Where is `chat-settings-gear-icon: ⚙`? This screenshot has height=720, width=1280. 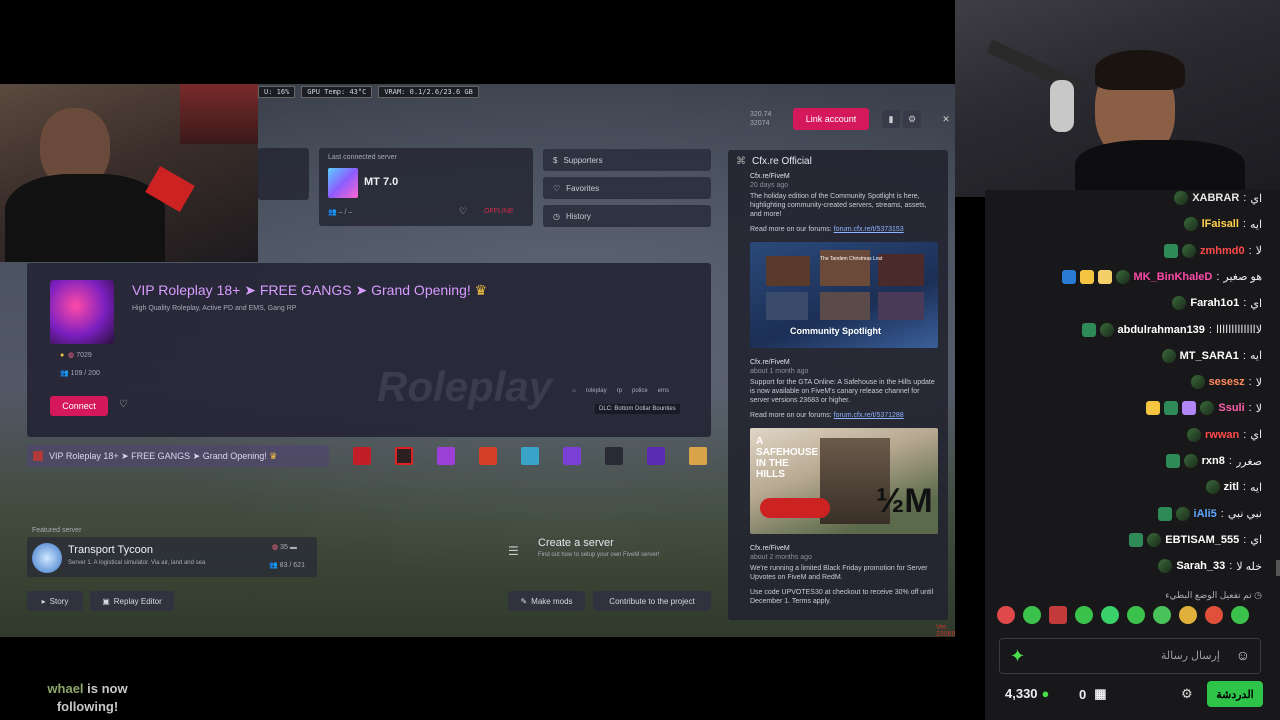
chat-settings-gear-icon: ⚙ is located at coordinates (1187, 694).